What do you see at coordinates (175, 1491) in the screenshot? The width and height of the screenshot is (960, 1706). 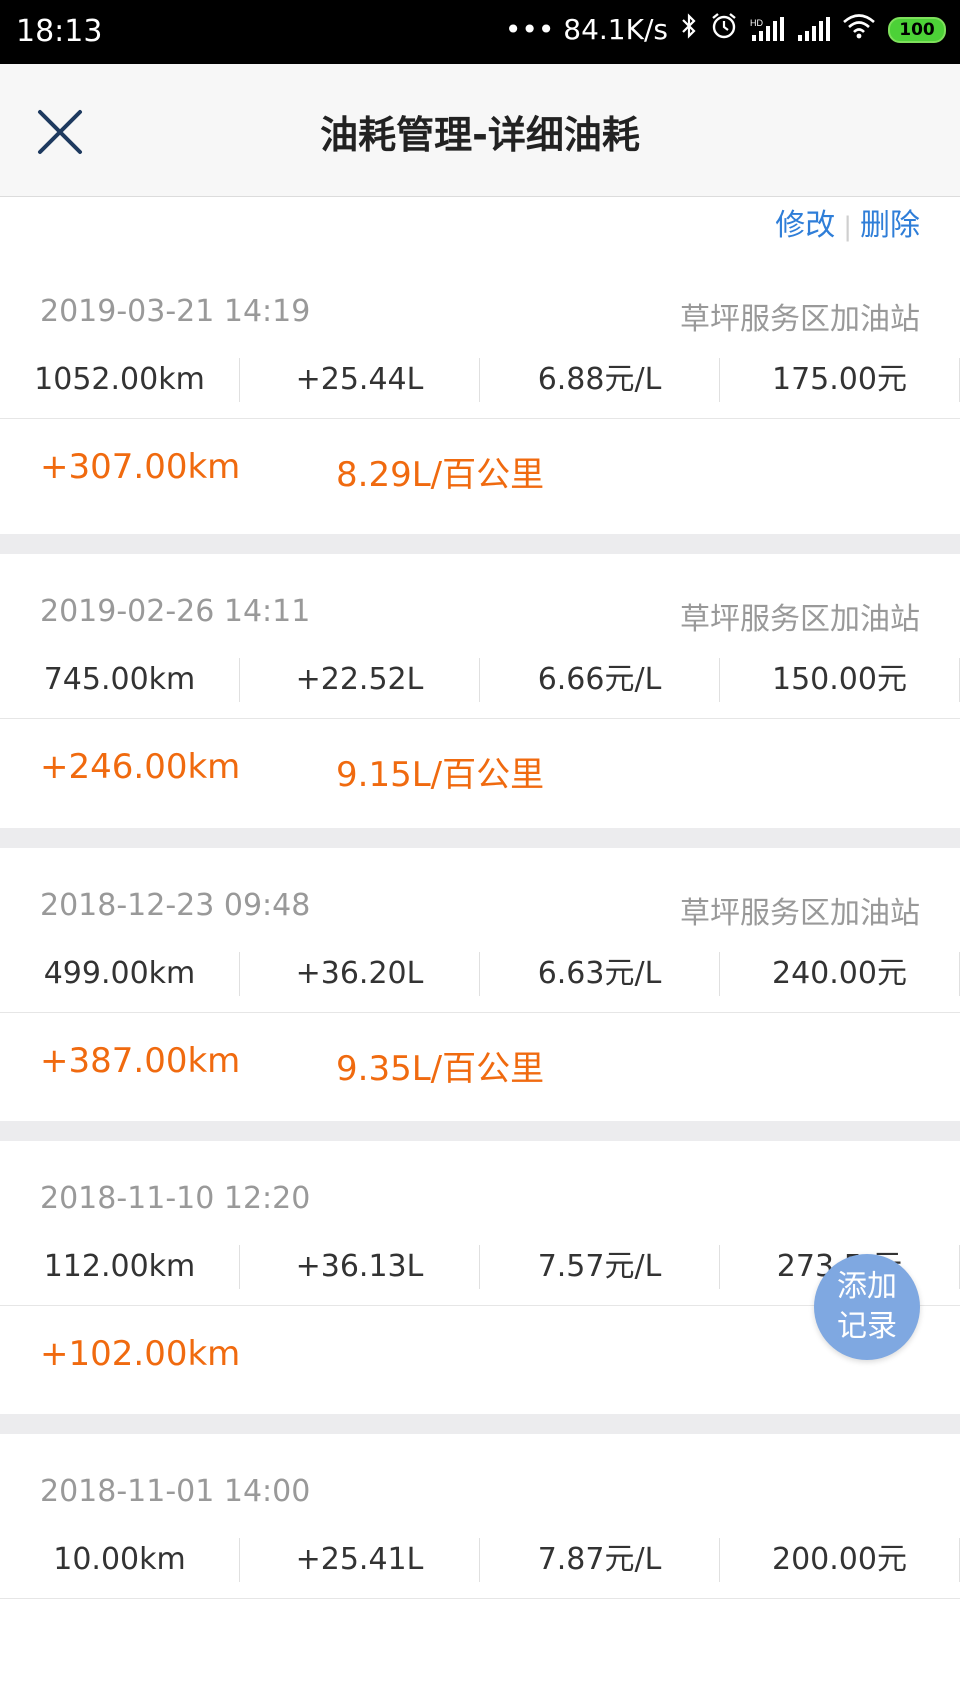 I see `record-datetime: 2018-11-01 14:00` at bounding box center [175, 1491].